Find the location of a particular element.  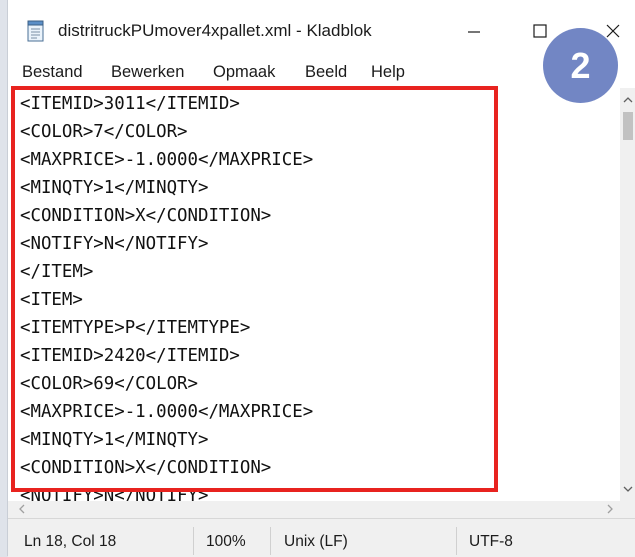

scroll-left-arrow-icon is located at coordinates (22, 509).